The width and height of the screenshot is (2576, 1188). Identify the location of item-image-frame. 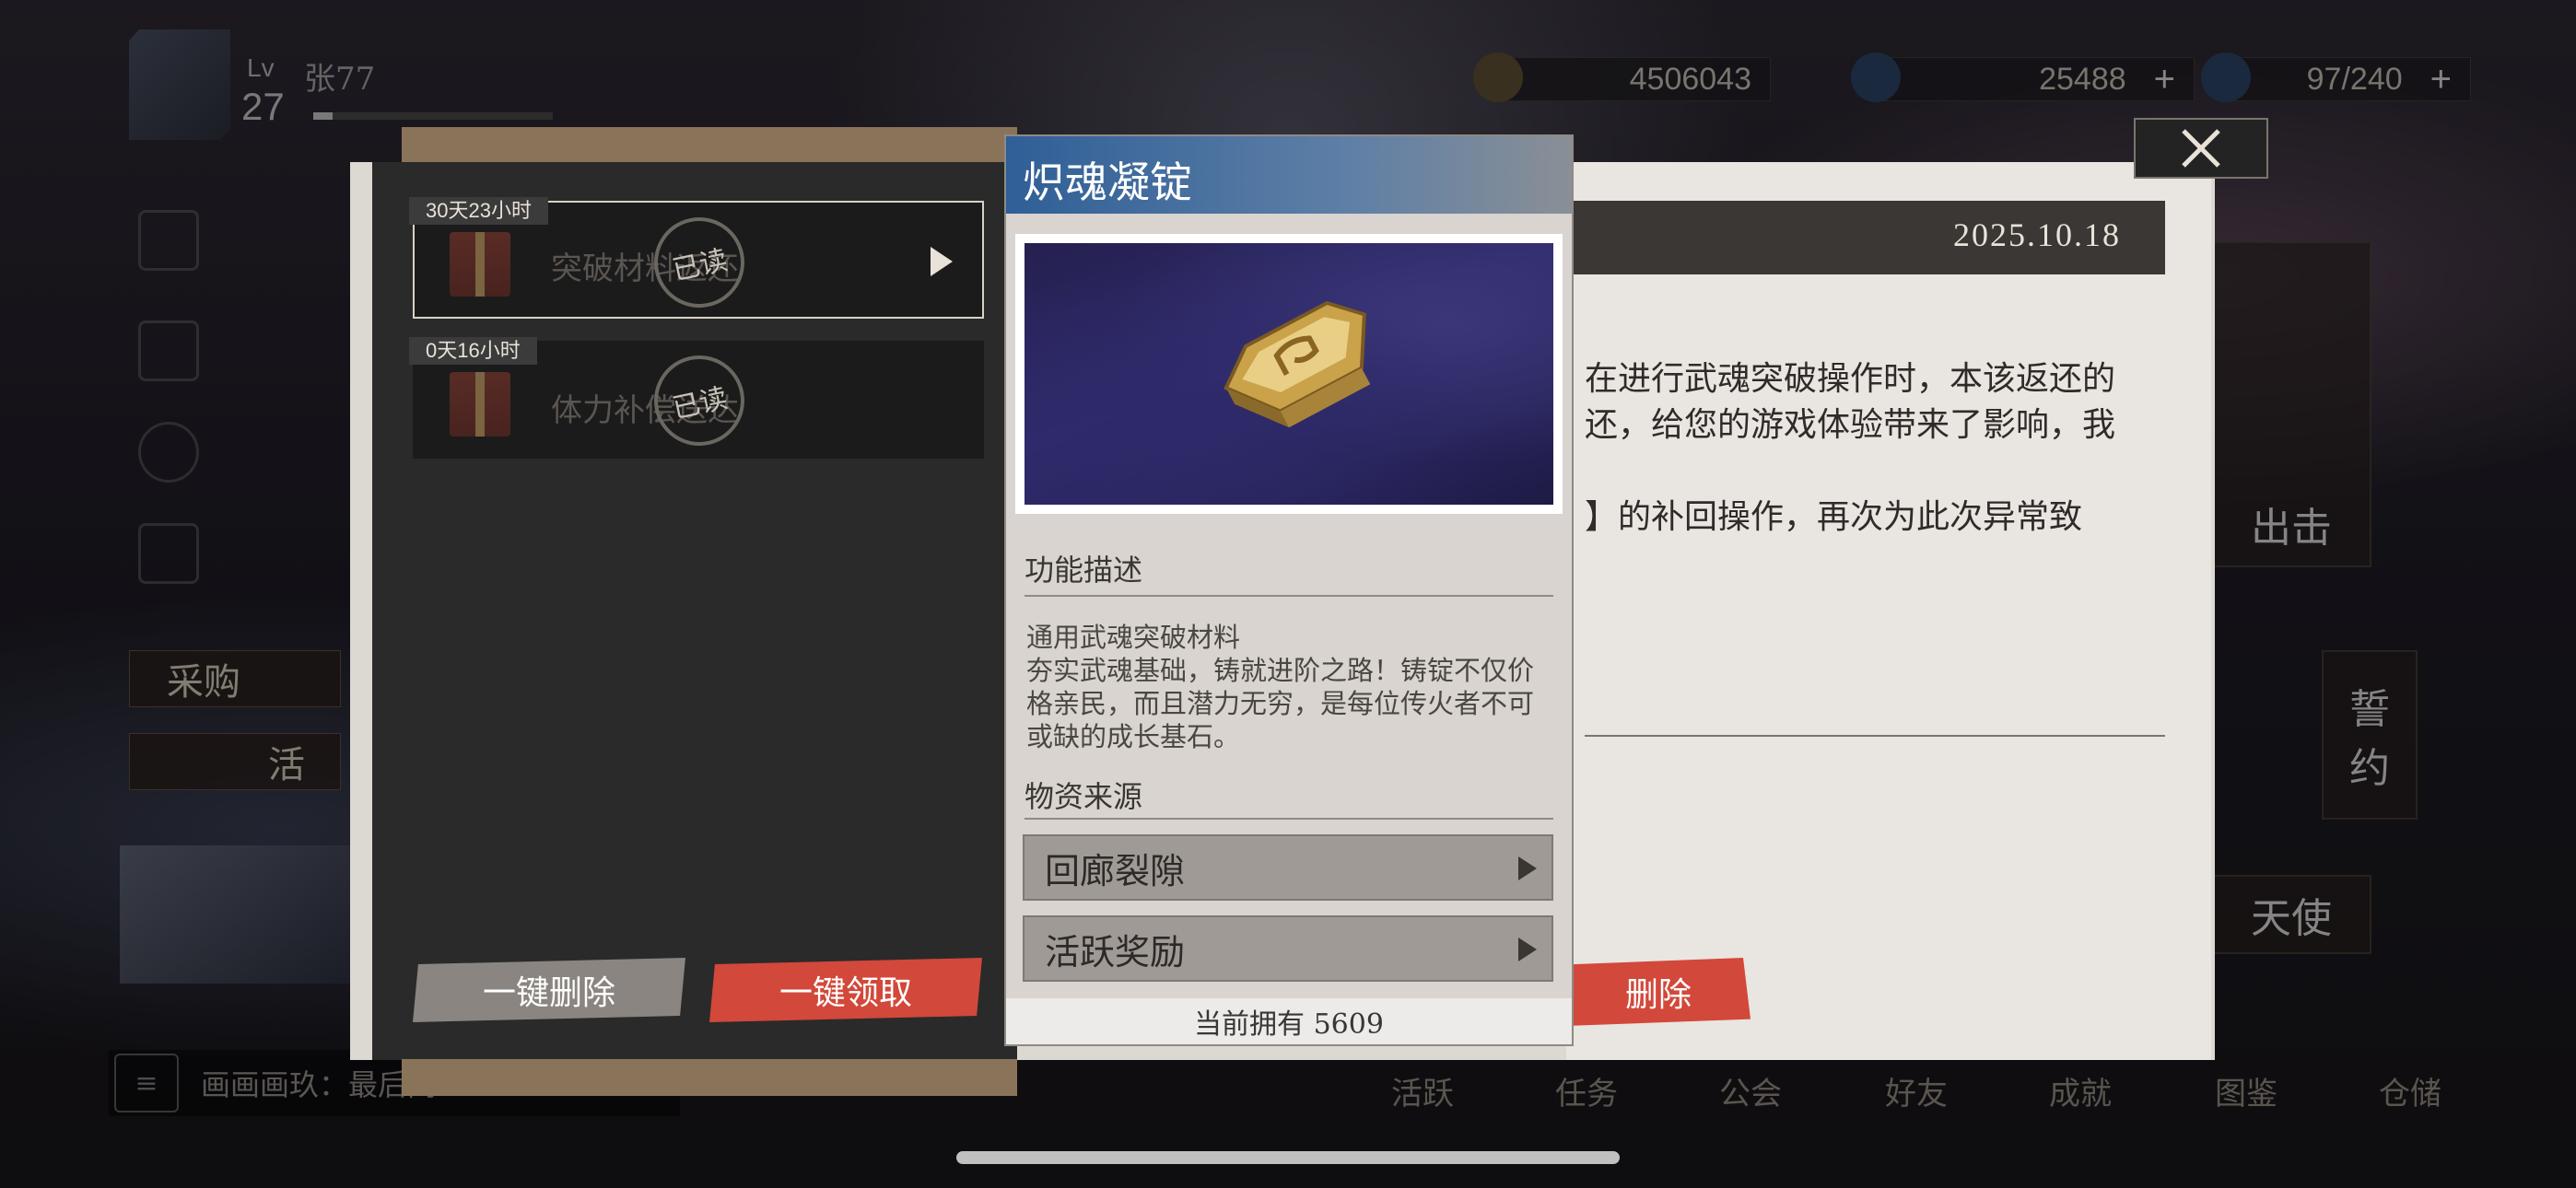
(1289, 374).